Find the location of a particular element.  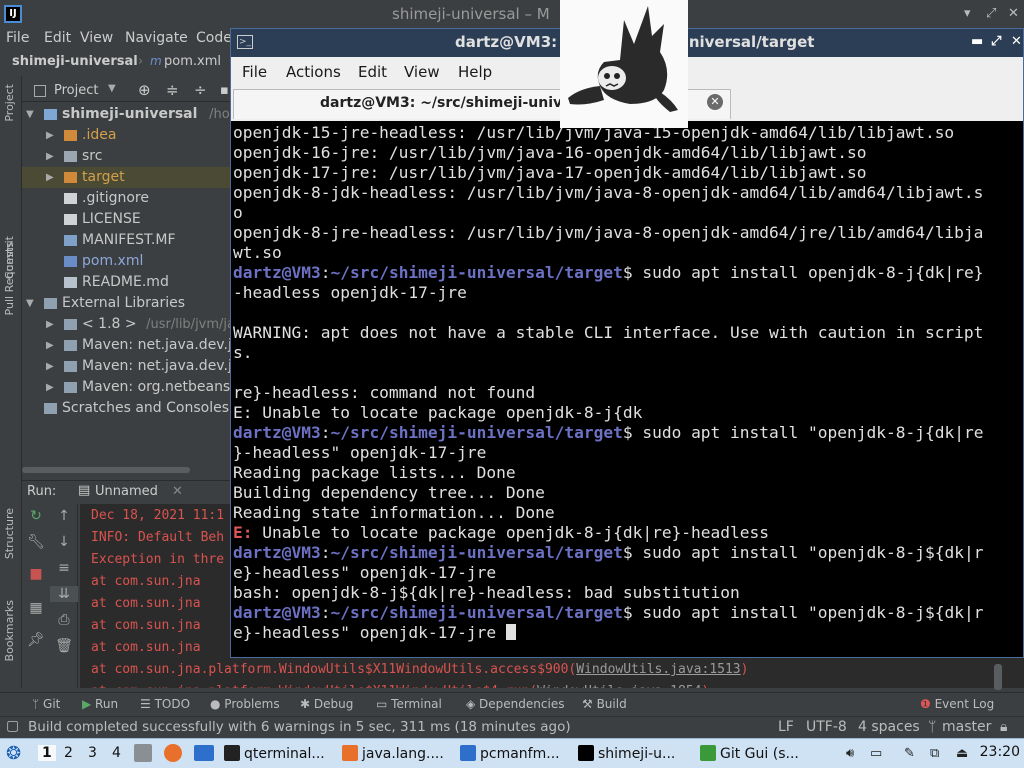

workspace-3: 3 is located at coordinates (92, 753).